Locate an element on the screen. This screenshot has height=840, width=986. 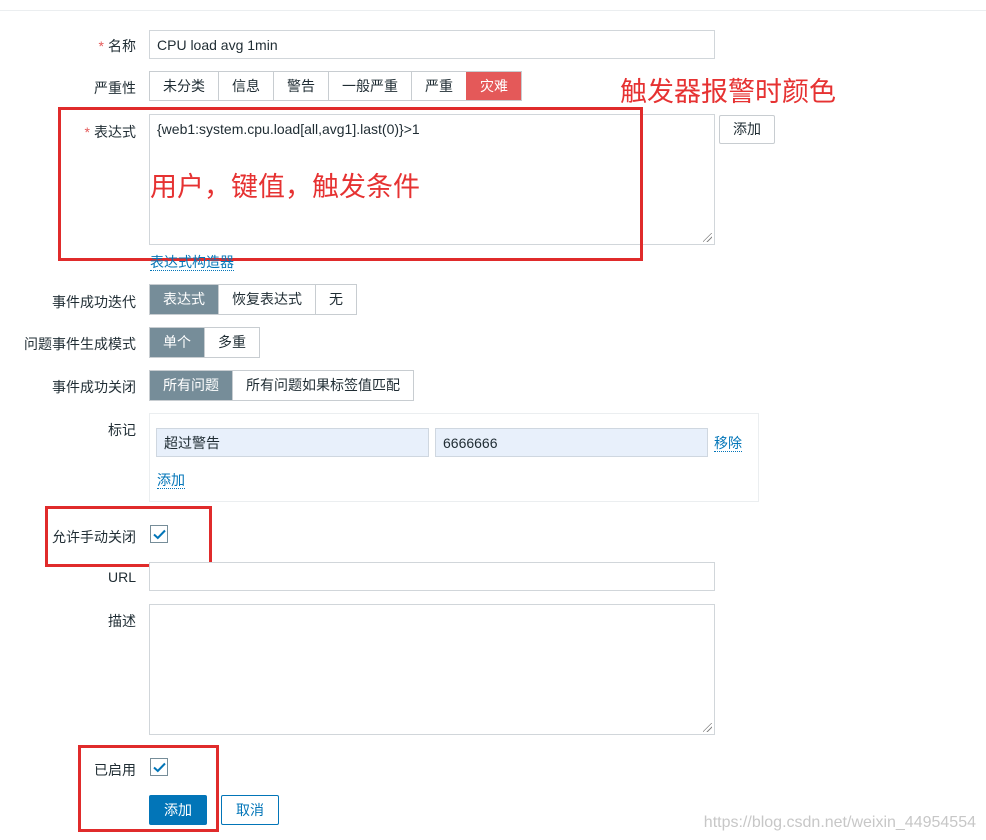
ok-event-generation-selector: 表达式 恢复表达式 无 is located at coordinates (253, 299).